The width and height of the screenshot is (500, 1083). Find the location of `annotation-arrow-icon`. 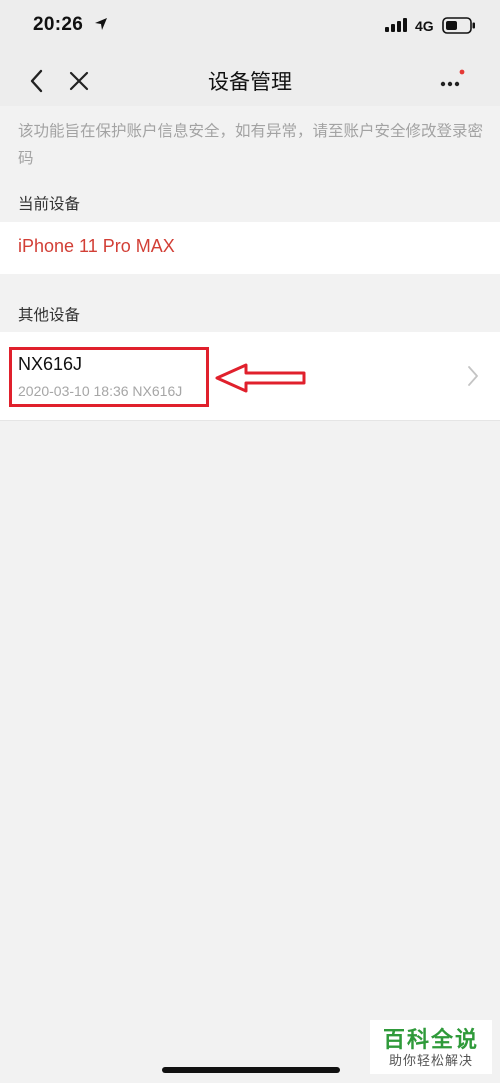

annotation-arrow-icon is located at coordinates (260, 378).